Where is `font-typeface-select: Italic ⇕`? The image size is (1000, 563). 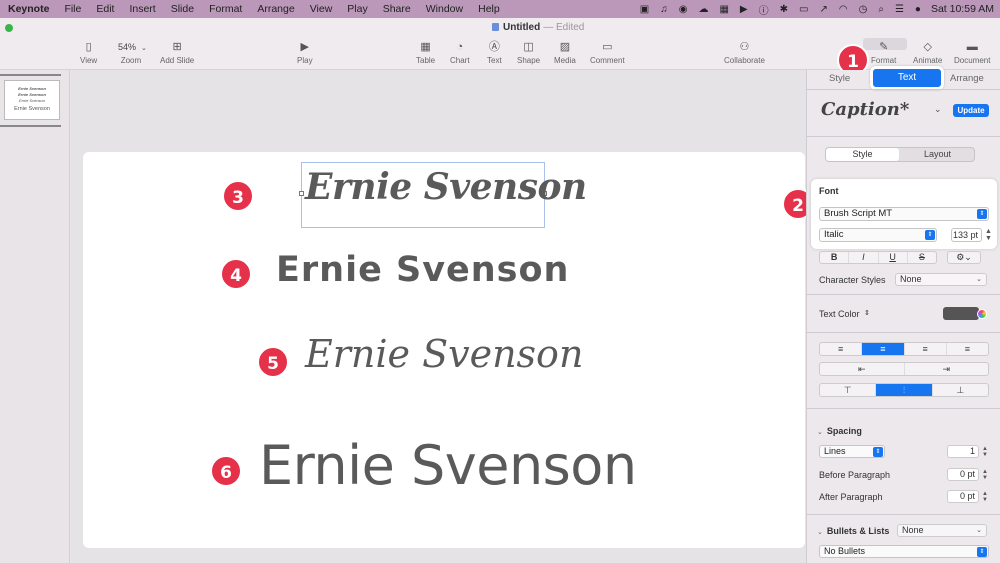
font-typeface-select: Italic ⇕ is located at coordinates (878, 235).